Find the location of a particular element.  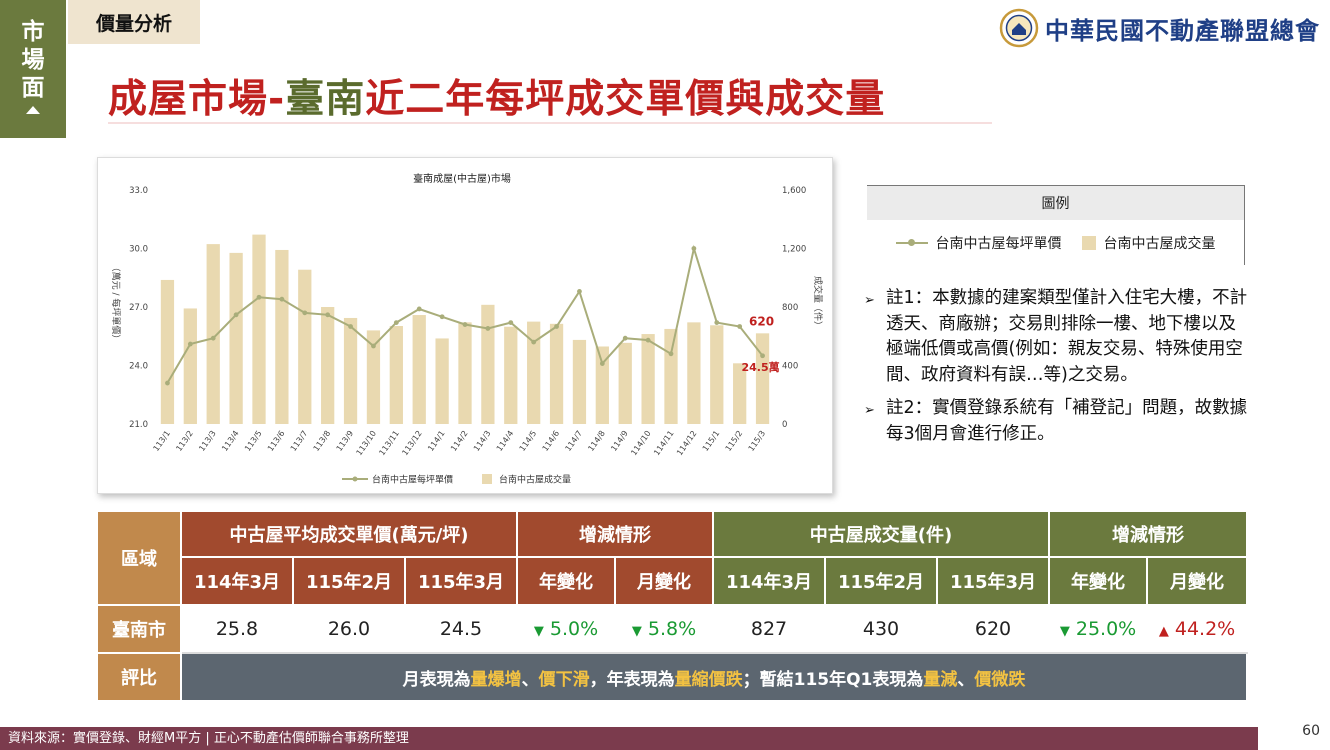

price-mom-cell: ▼ 5.8% is located at coordinates (664, 629).